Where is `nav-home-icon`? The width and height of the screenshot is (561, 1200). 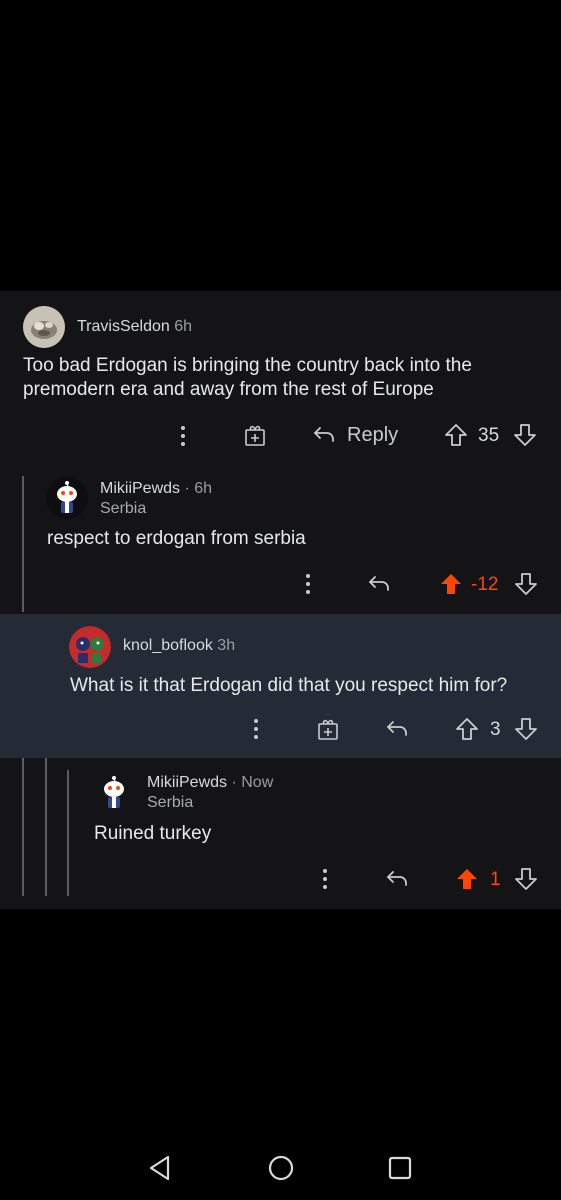 nav-home-icon is located at coordinates (281, 1168).